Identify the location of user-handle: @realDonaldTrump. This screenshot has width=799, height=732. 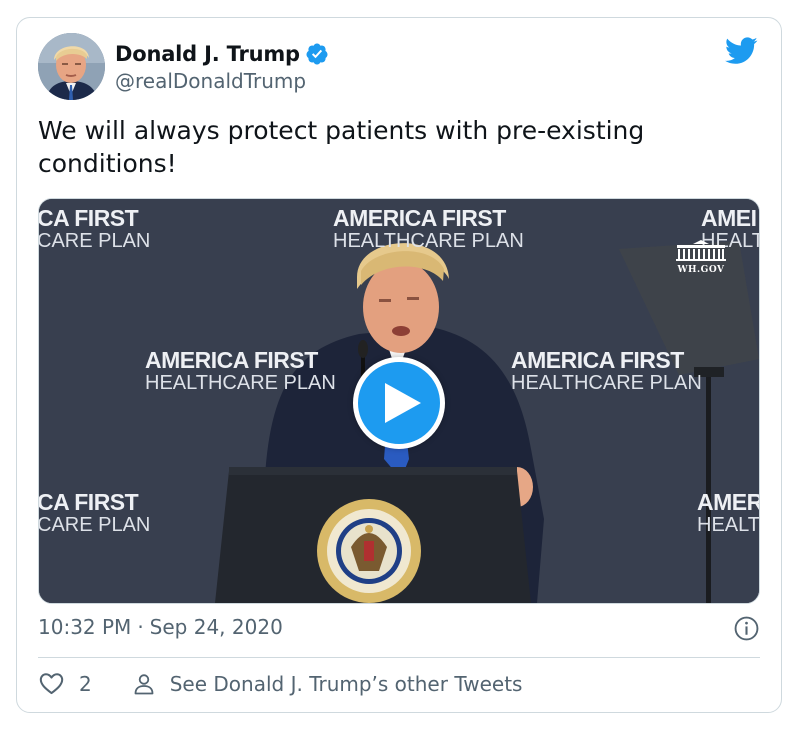
(210, 81).